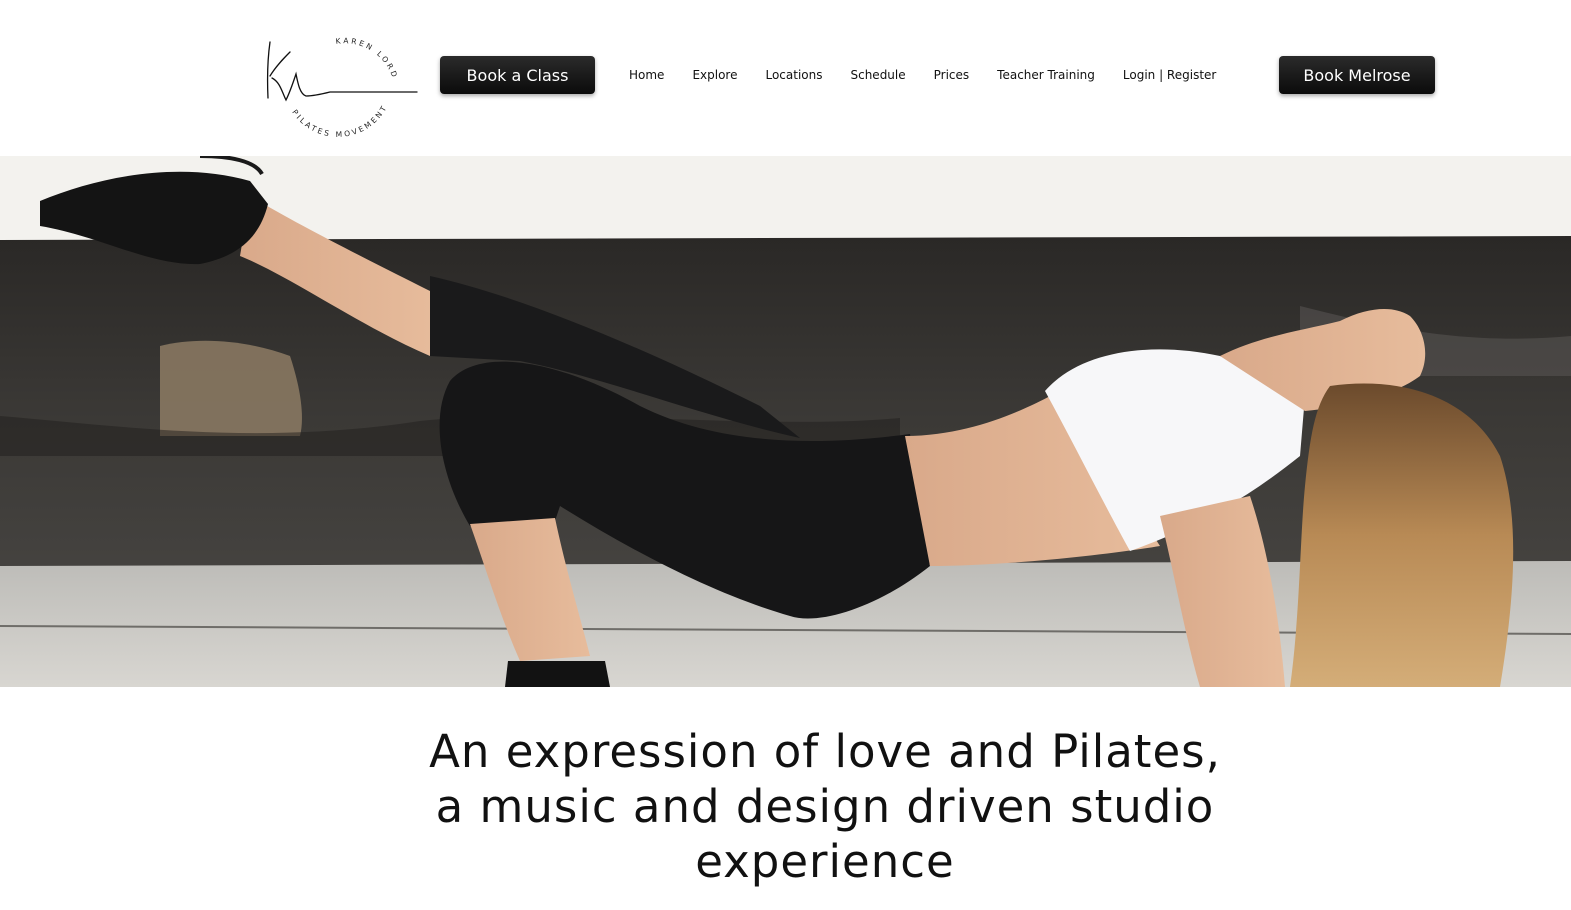  I want to click on logo-ring-bottom-text: PILATES MOVEMENT, so click(338, 121).